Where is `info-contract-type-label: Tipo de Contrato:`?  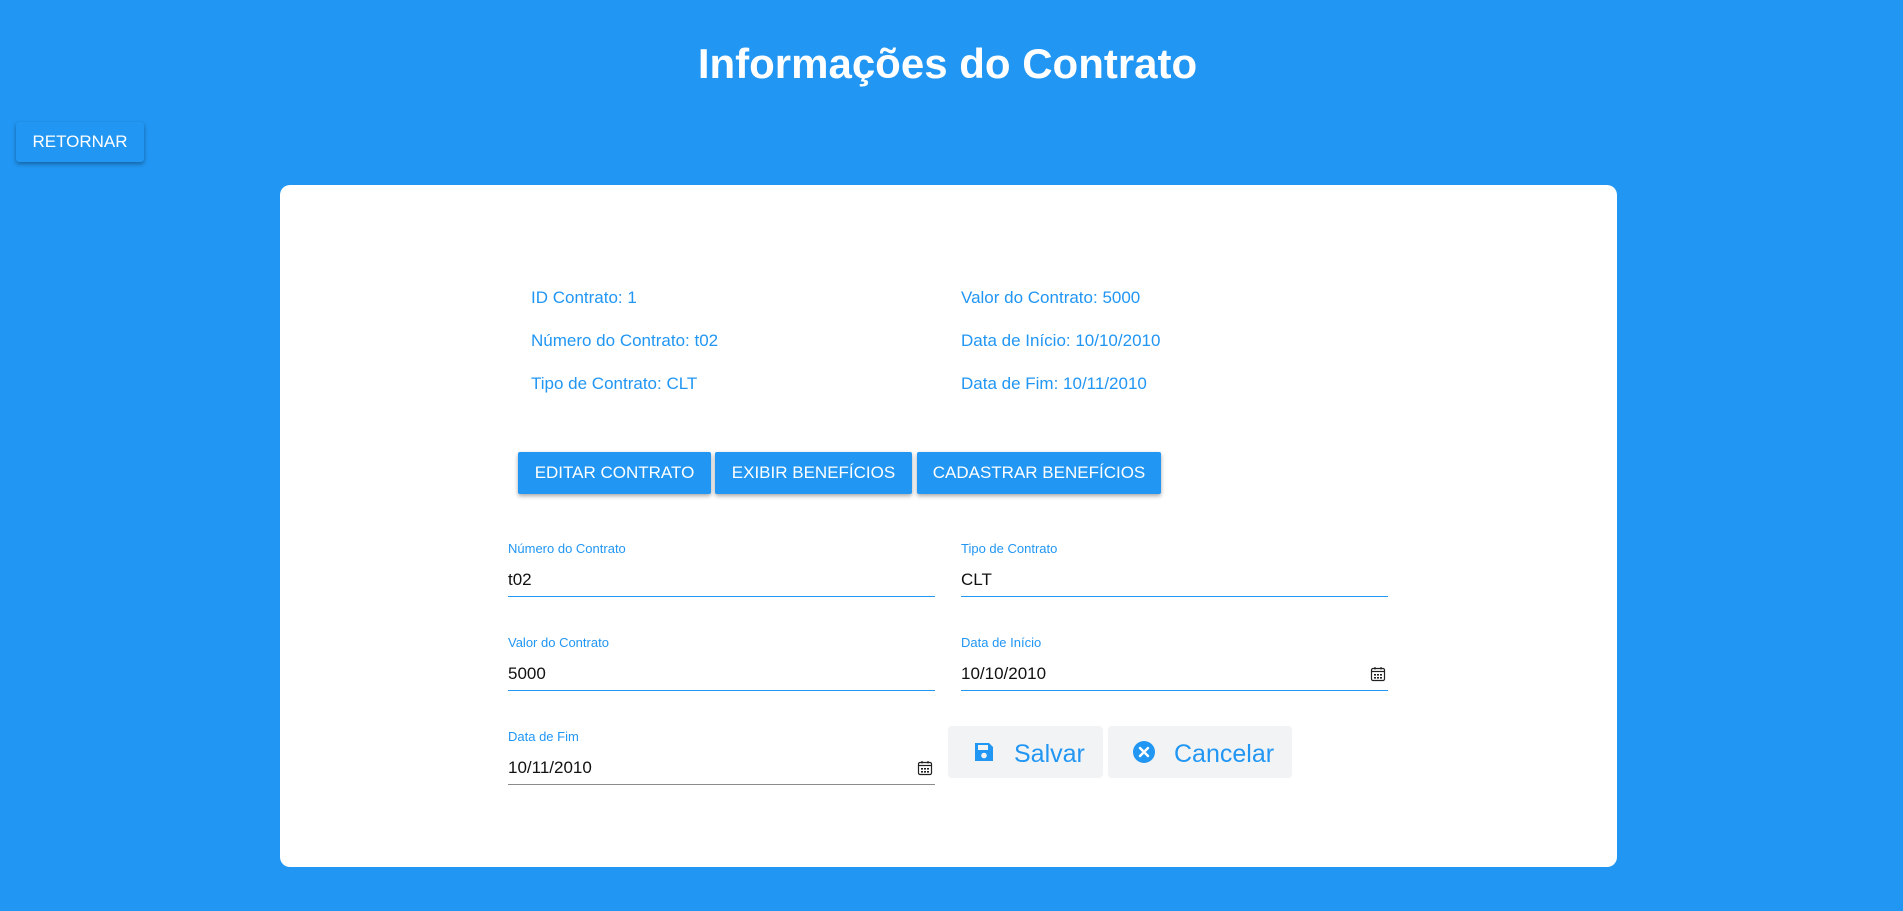 info-contract-type-label: Tipo de Contrato: is located at coordinates (599, 383).